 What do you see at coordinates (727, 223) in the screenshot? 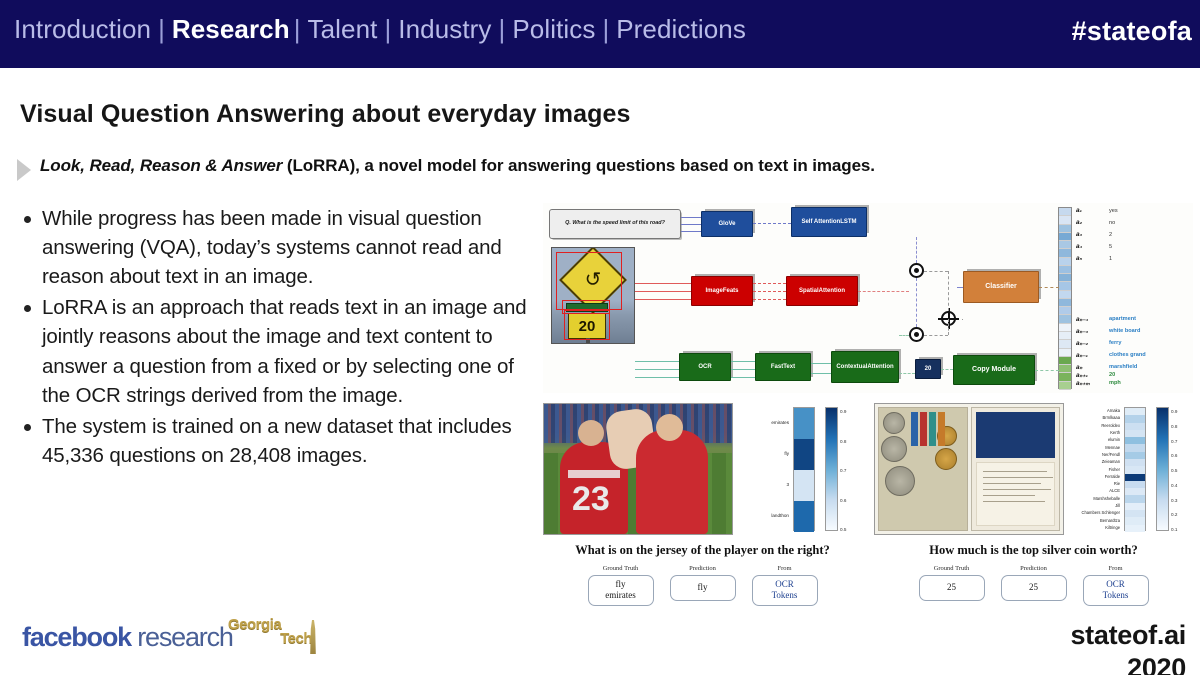
I see `arch-box-label: GloVe` at bounding box center [727, 223].